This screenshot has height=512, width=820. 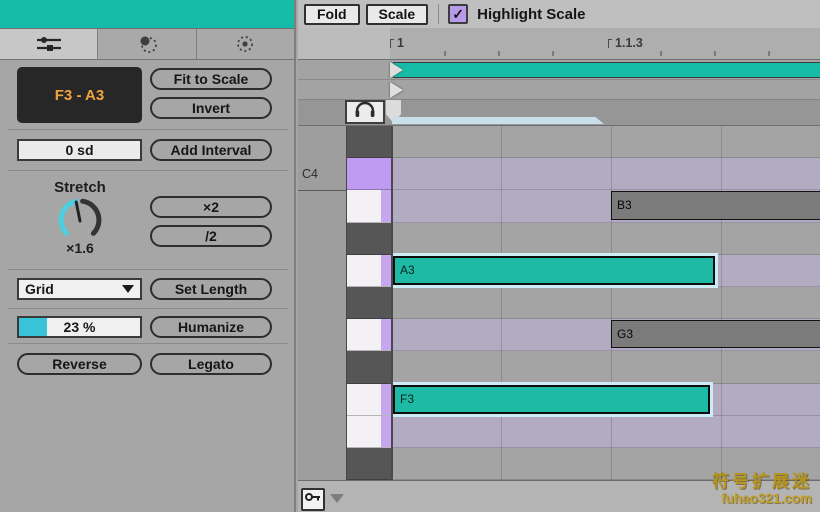 I want to click on fold-button: Fold, so click(x=332, y=14).